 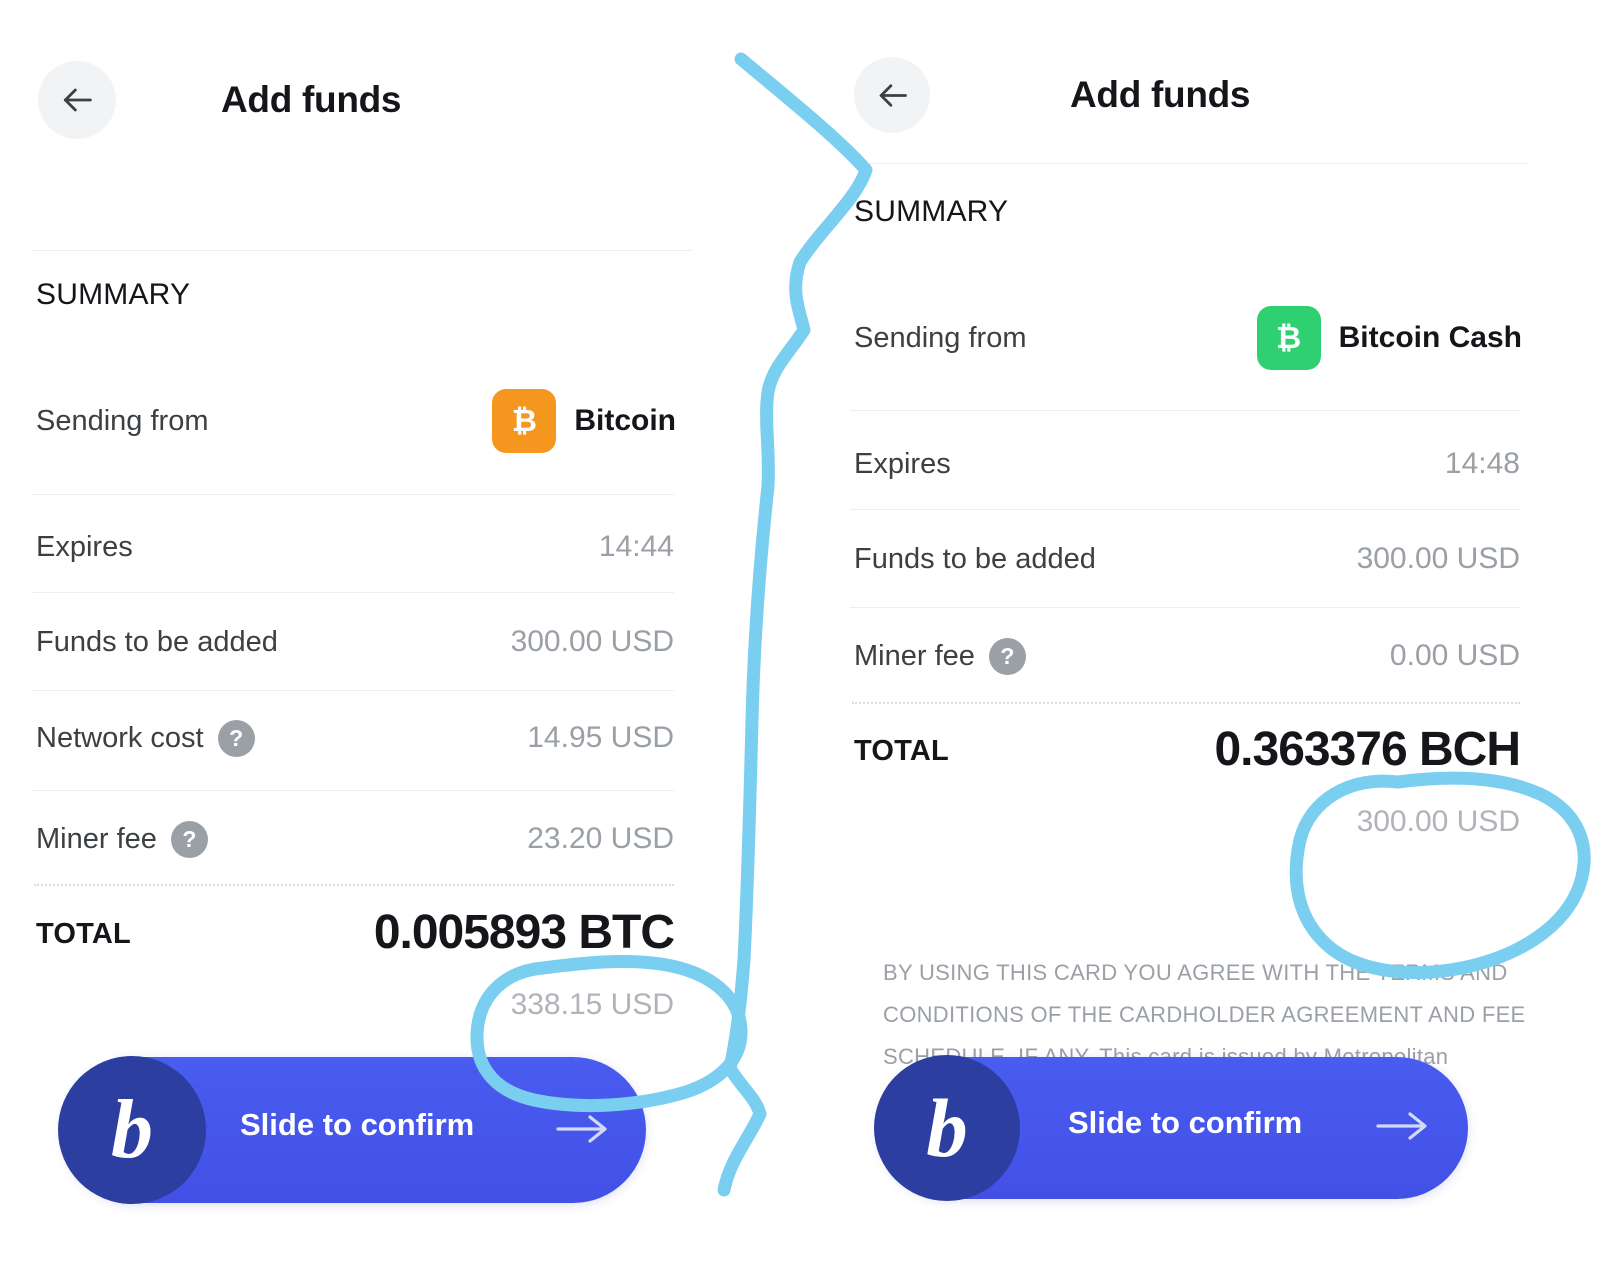 I want to click on bitcoin-icon: ₿, so click(x=524, y=421).